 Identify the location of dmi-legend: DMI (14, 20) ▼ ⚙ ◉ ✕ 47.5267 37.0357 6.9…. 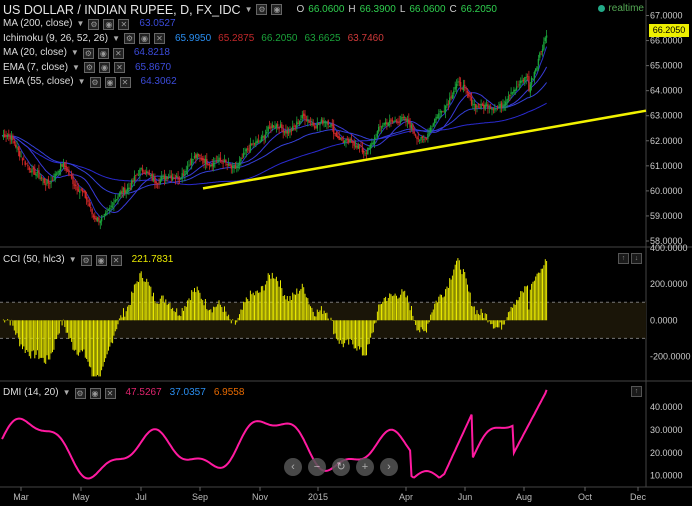
(123, 393).